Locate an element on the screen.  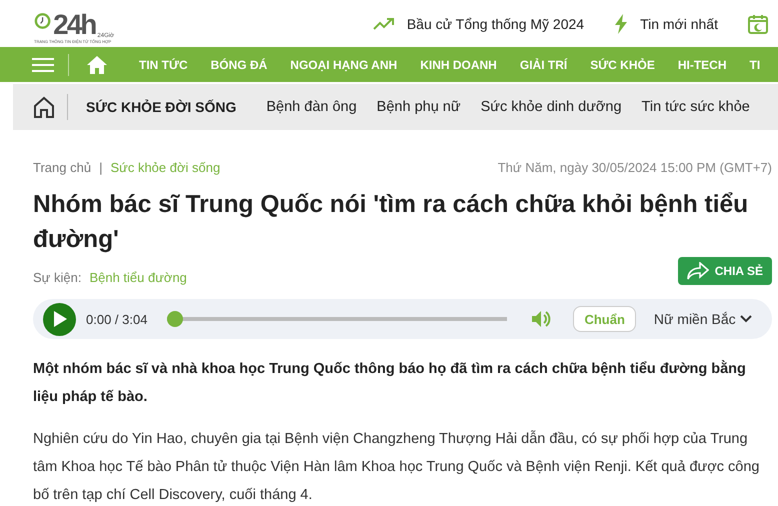
publish-date: Thứ Năm, ngày 30/05/2024 15:00 PM (GMT+7) is located at coordinates (635, 167).